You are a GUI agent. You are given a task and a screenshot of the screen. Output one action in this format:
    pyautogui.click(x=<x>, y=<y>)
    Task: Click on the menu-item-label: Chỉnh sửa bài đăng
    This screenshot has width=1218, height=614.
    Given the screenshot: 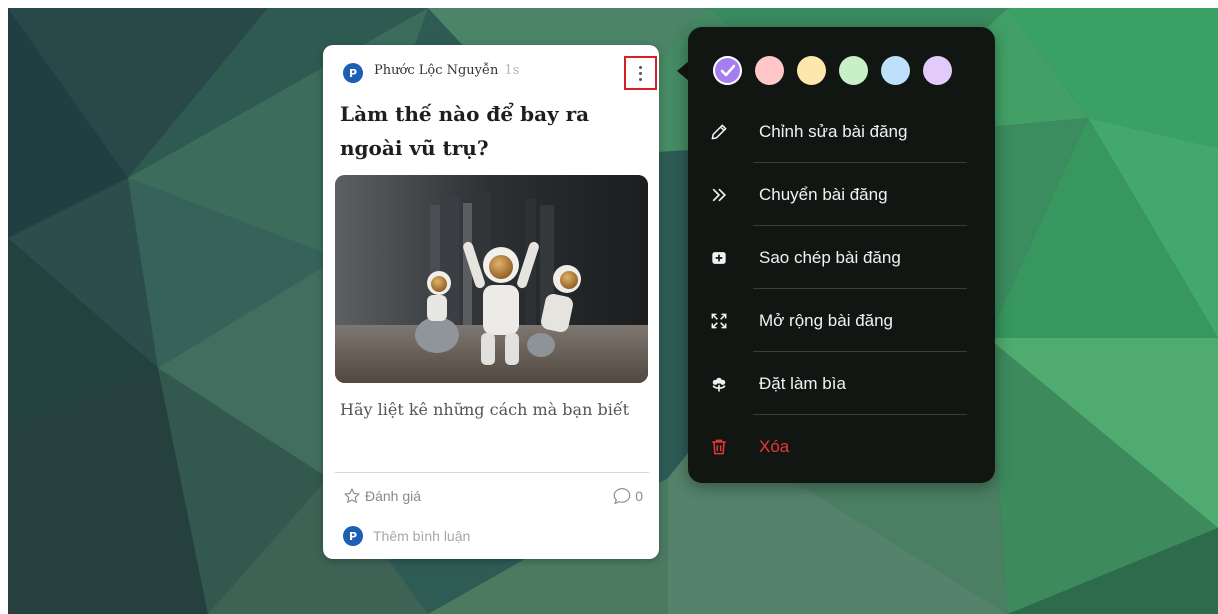 What is the action you would take?
    pyautogui.click(x=833, y=131)
    